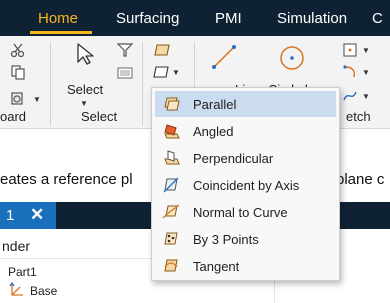  Describe the element at coordinates (245, 131) in the screenshot. I see `menu-item-angled: Angled` at that location.